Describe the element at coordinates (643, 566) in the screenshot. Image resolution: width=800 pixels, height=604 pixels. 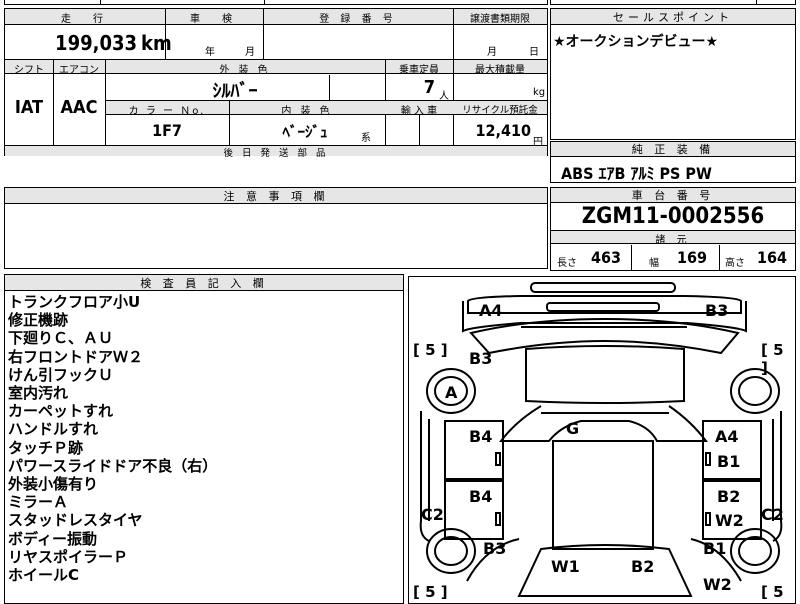
I see `label-b2-bottom: B2` at that location.